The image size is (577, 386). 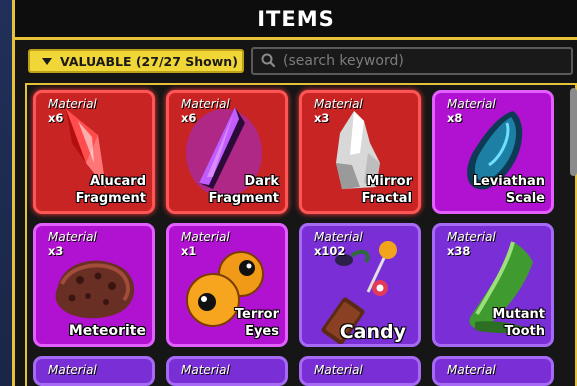 I want to click on search-icon, so click(x=268, y=60).